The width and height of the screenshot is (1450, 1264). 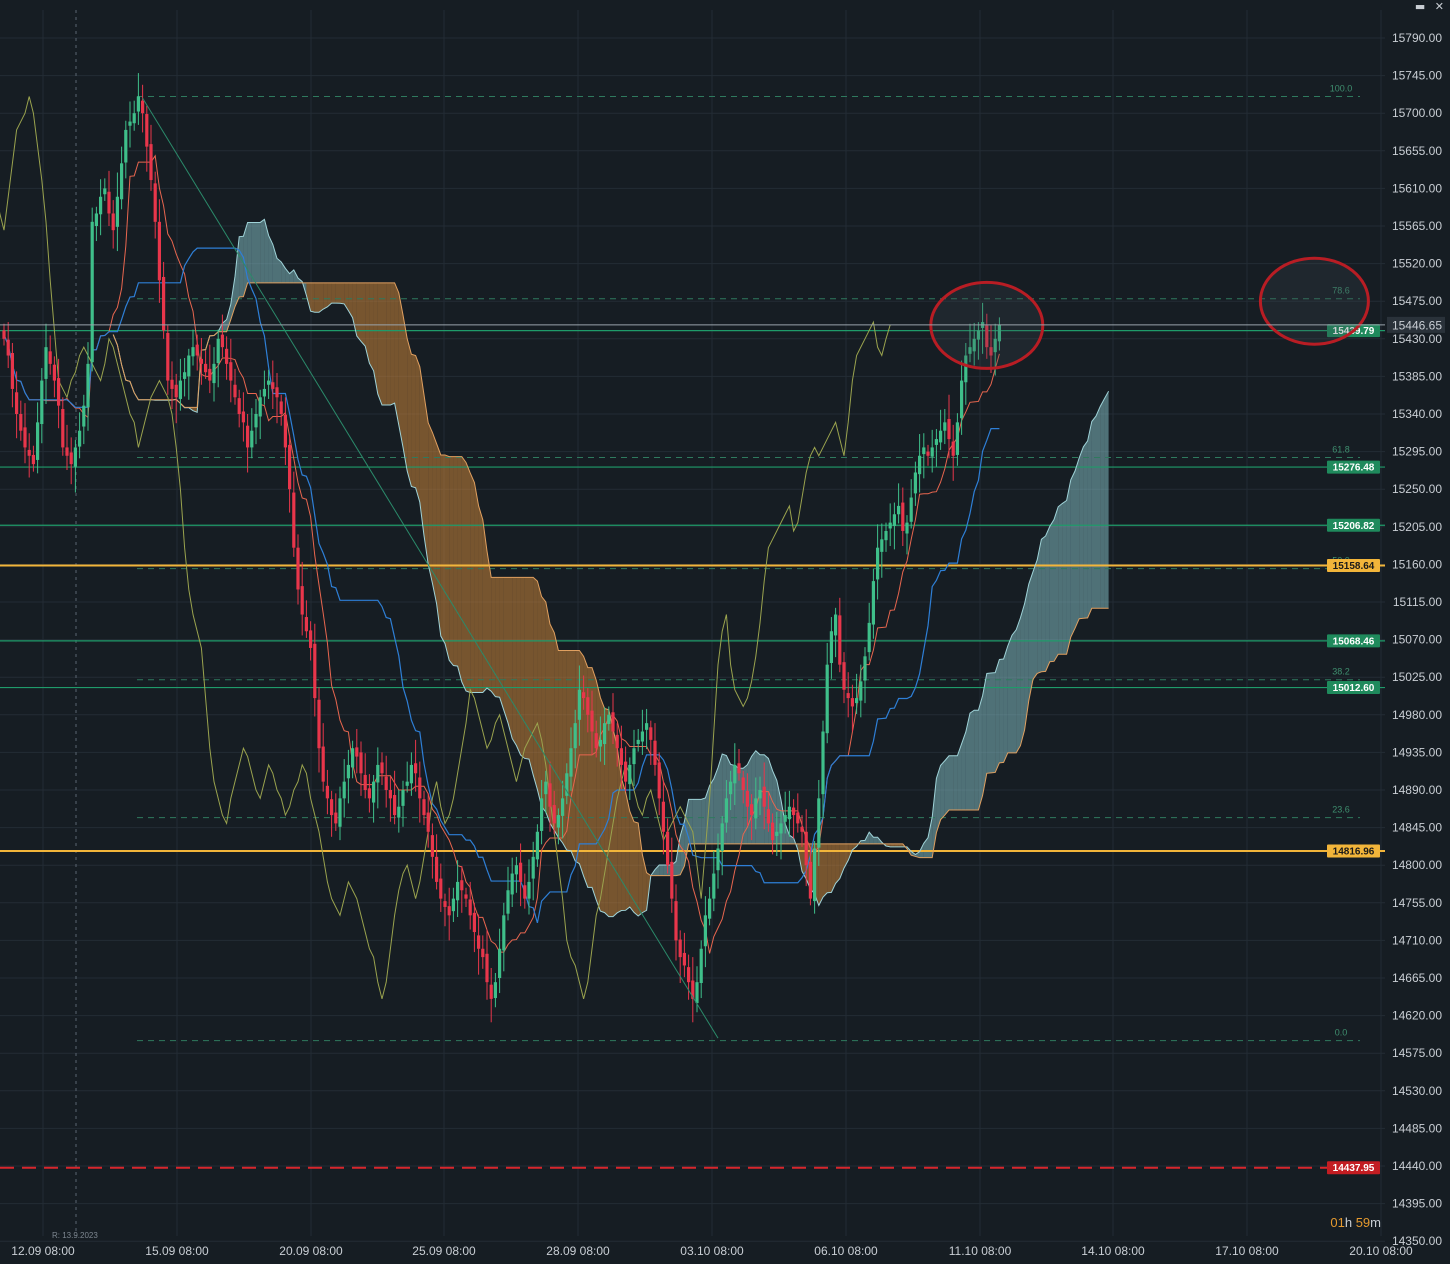 What do you see at coordinates (1417, 264) in the screenshot?
I see `y-tick-label: 15520.00` at bounding box center [1417, 264].